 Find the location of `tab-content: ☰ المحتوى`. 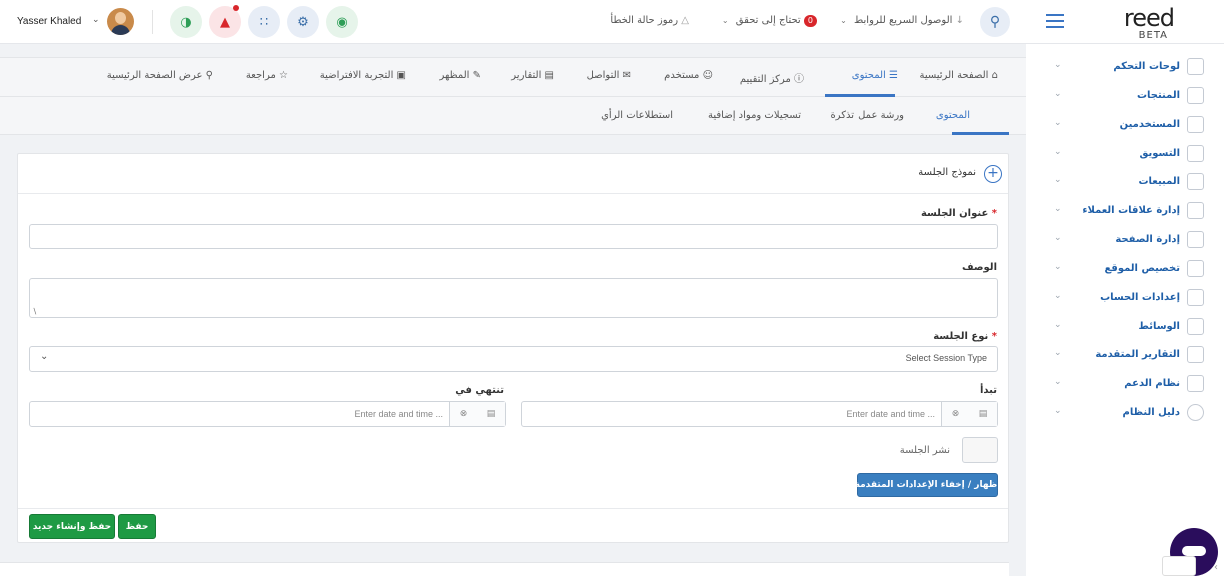

tab-content: ☰ المحتوى is located at coordinates (875, 75).